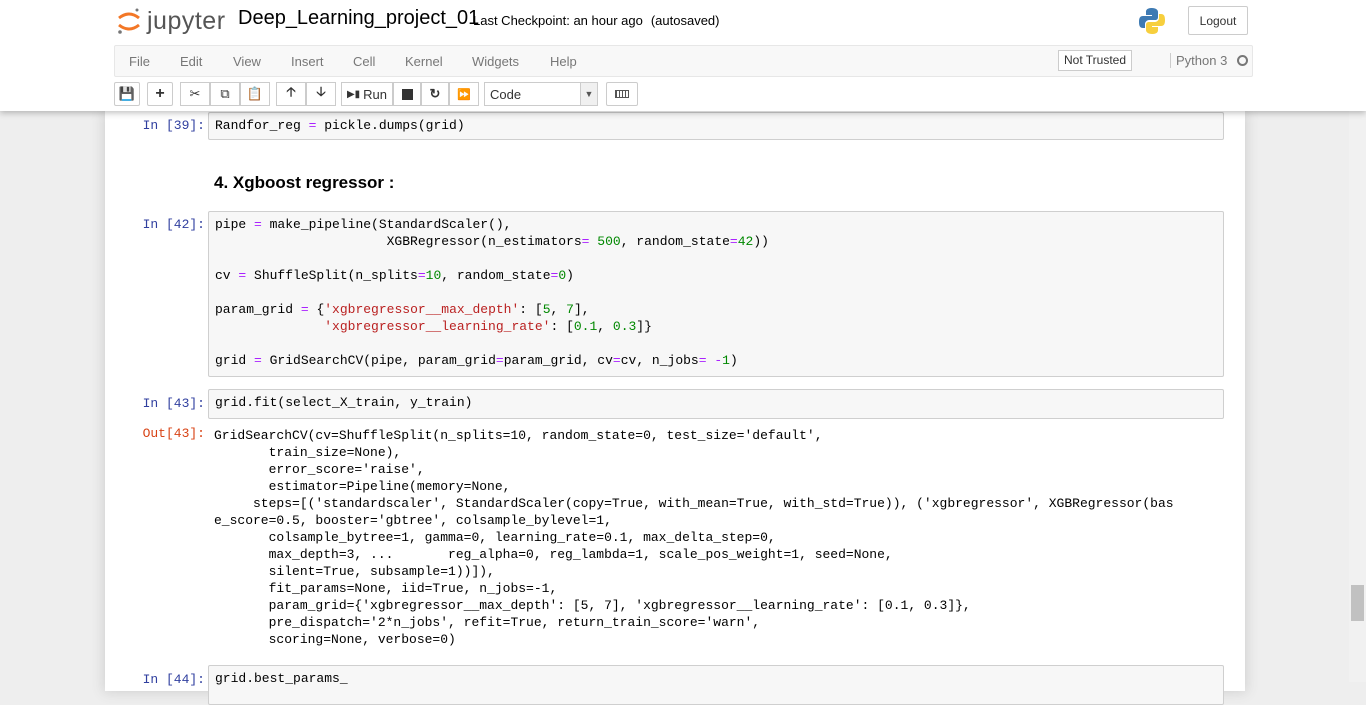 The width and height of the screenshot is (1366, 705). What do you see at coordinates (558, 360) in the screenshot?
I see `code-token: param_grid, cv` at bounding box center [558, 360].